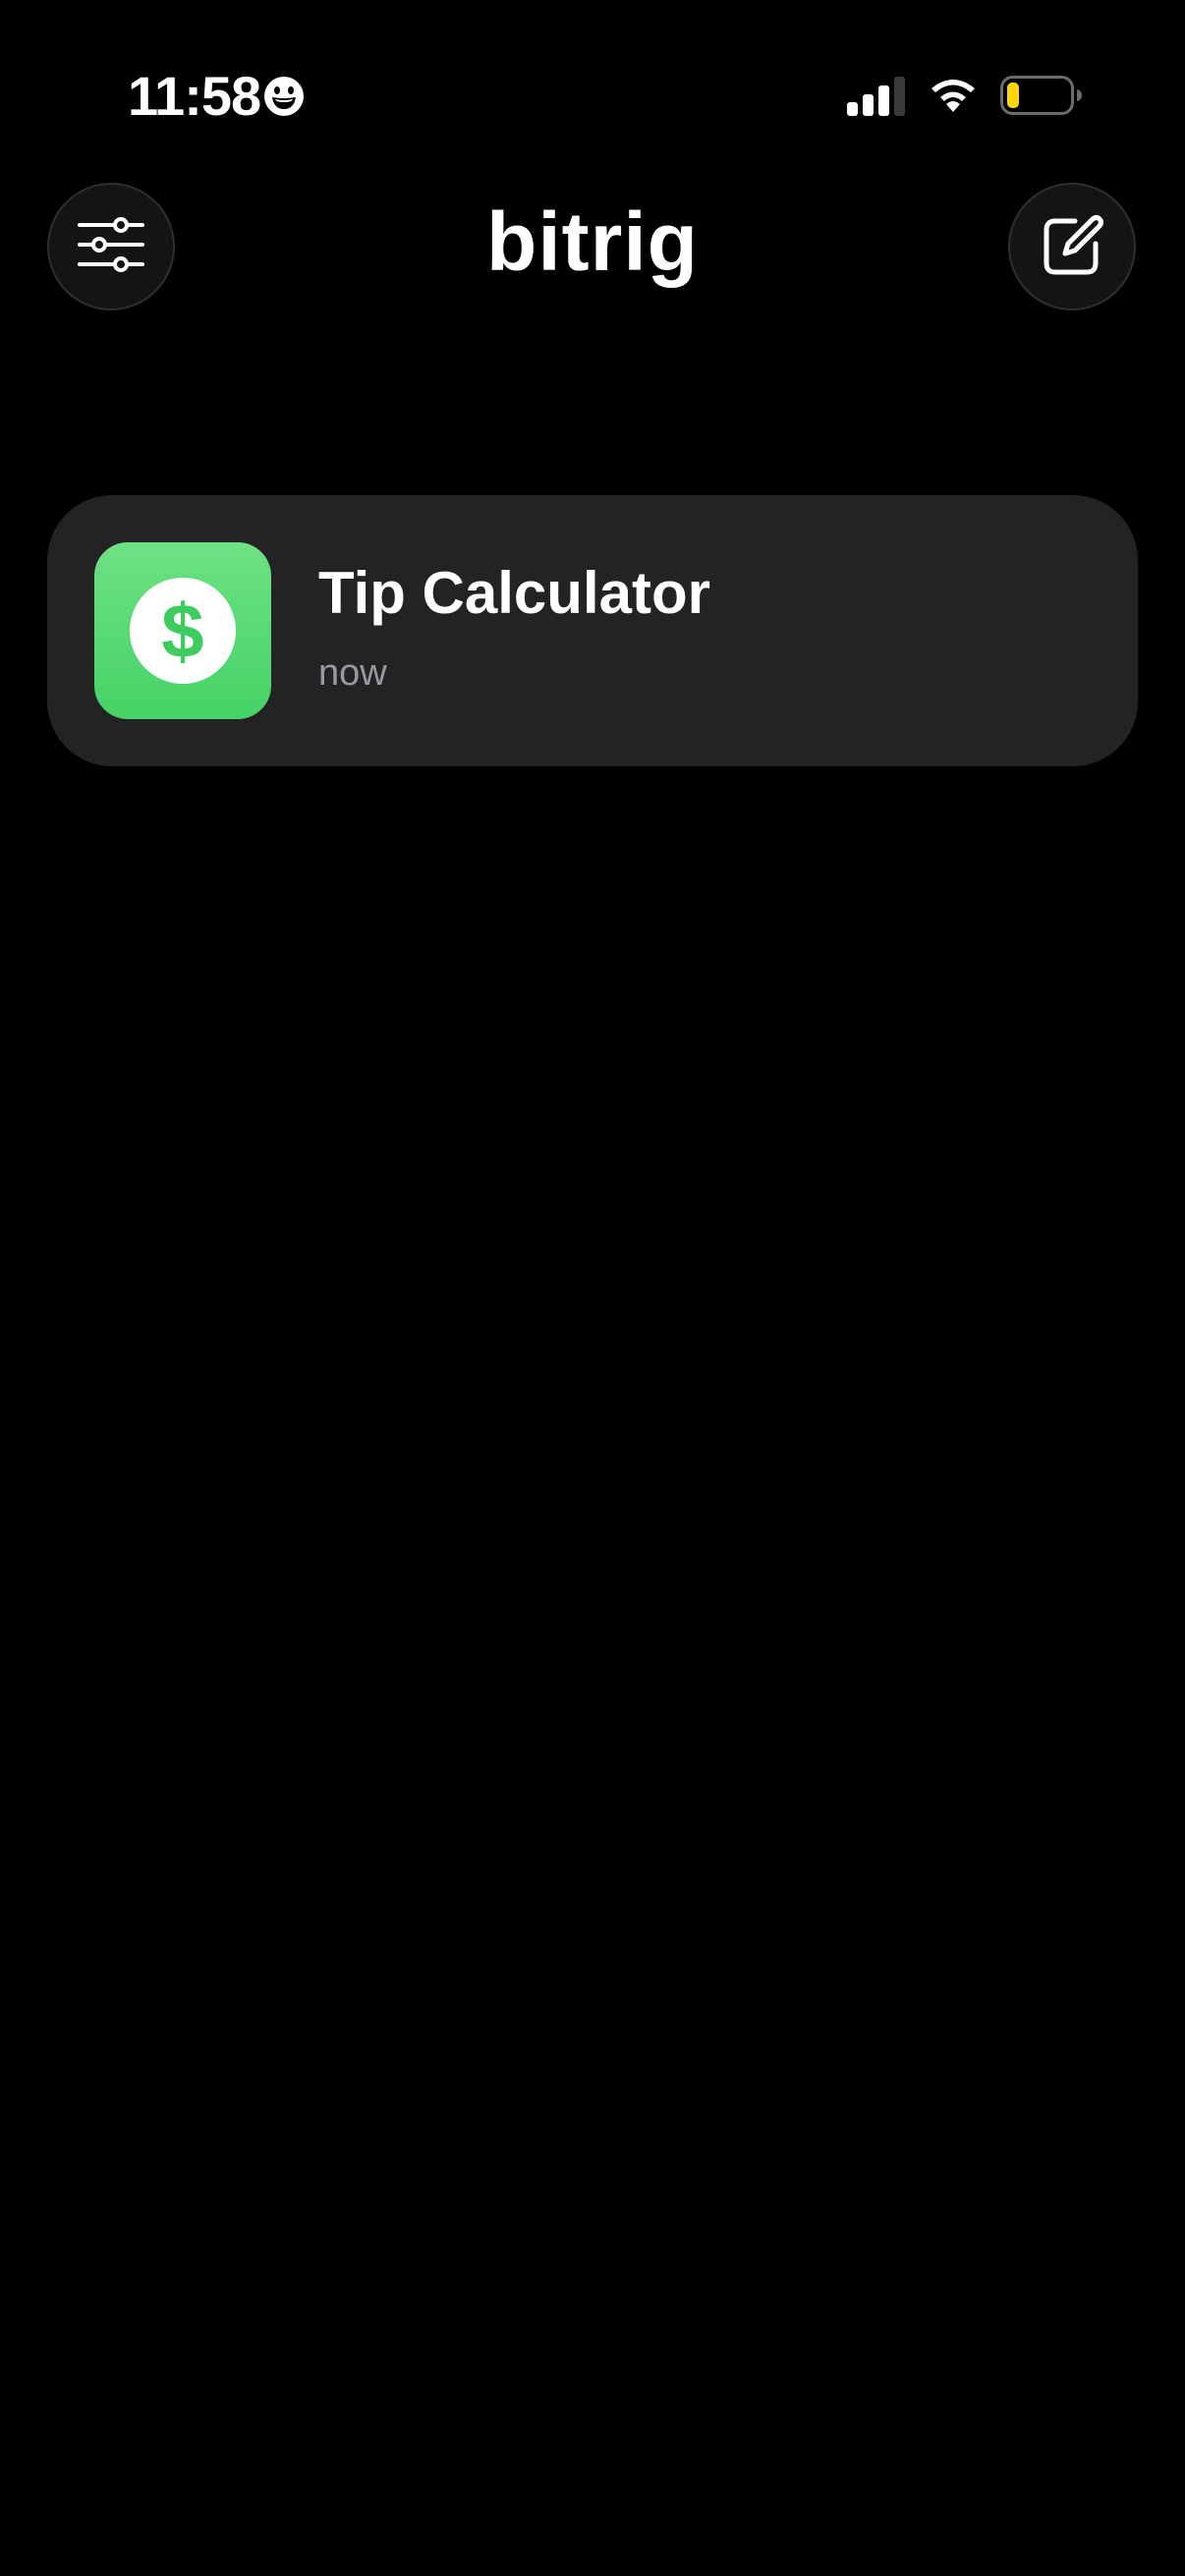 The height and width of the screenshot is (2576, 1185). I want to click on battery-low-icon, so click(1041, 95).